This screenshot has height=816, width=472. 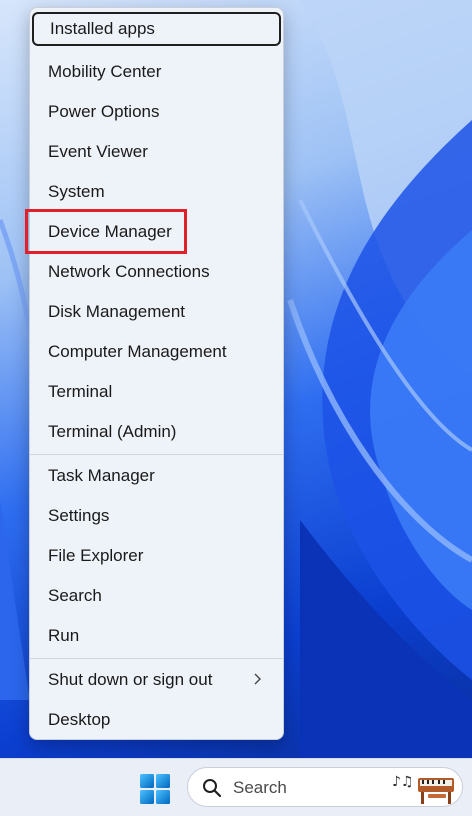 I want to click on menu-item-mobility-center: Mobility Center, so click(x=156, y=72).